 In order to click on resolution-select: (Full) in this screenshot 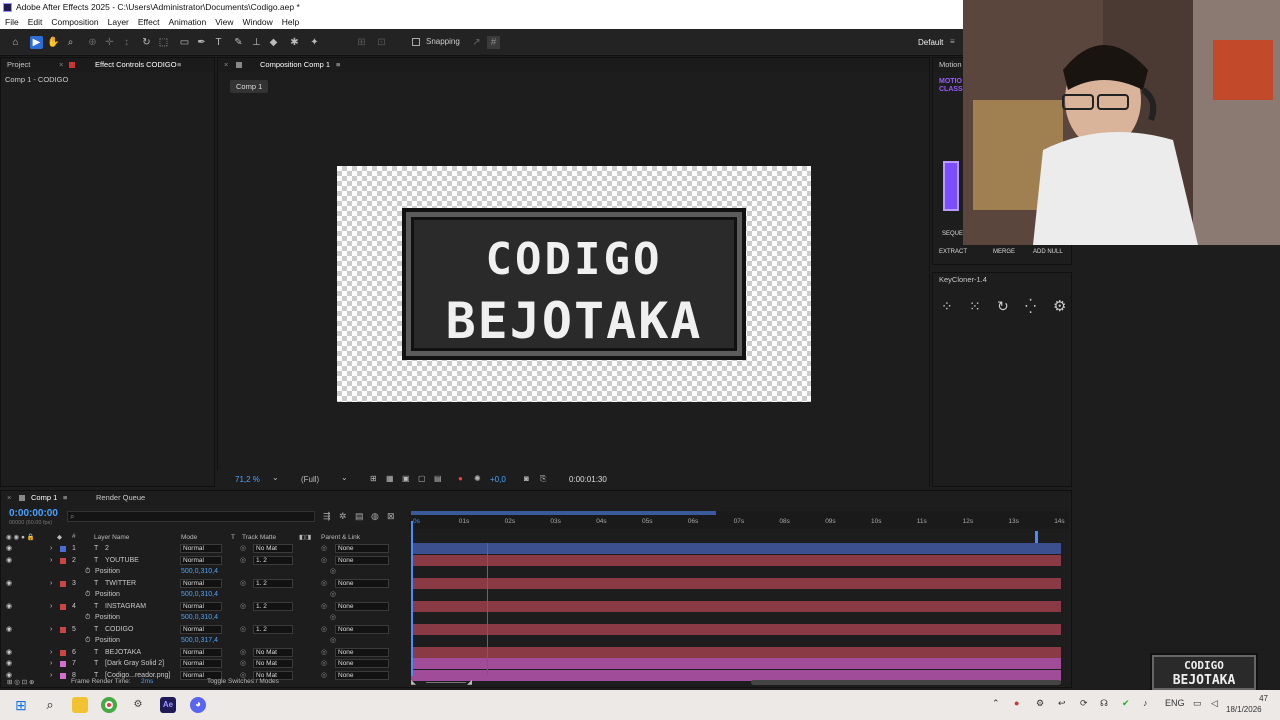, I will do `click(310, 479)`.